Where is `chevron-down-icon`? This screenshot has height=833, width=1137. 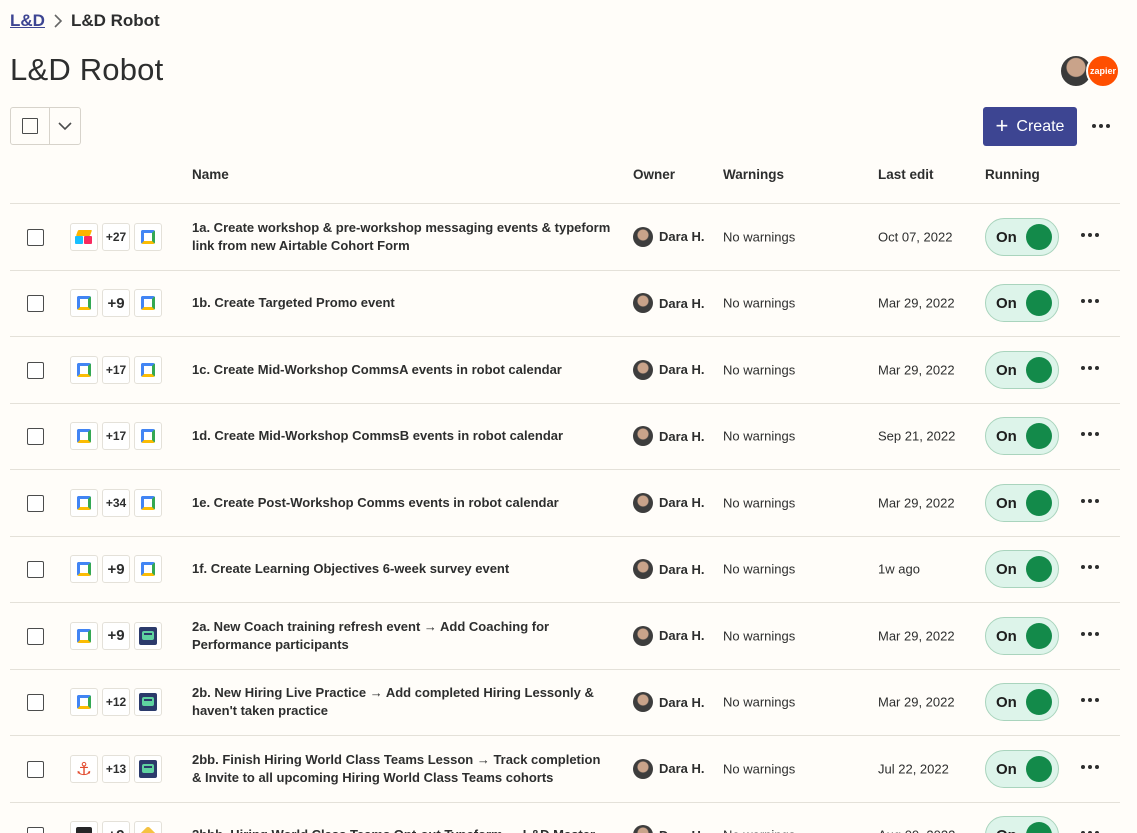 chevron-down-icon is located at coordinates (65, 126).